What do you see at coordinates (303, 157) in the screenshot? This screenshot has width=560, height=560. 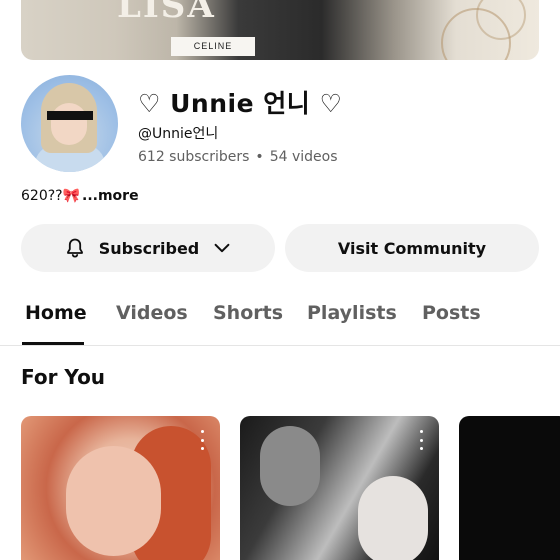 I see `video-count: 54 videos` at bounding box center [303, 157].